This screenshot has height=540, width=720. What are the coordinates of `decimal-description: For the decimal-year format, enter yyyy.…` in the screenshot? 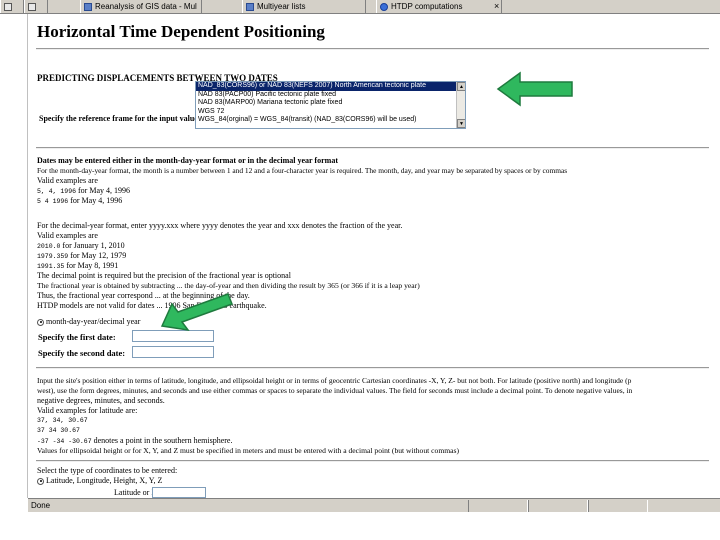 It's located at (220, 225).